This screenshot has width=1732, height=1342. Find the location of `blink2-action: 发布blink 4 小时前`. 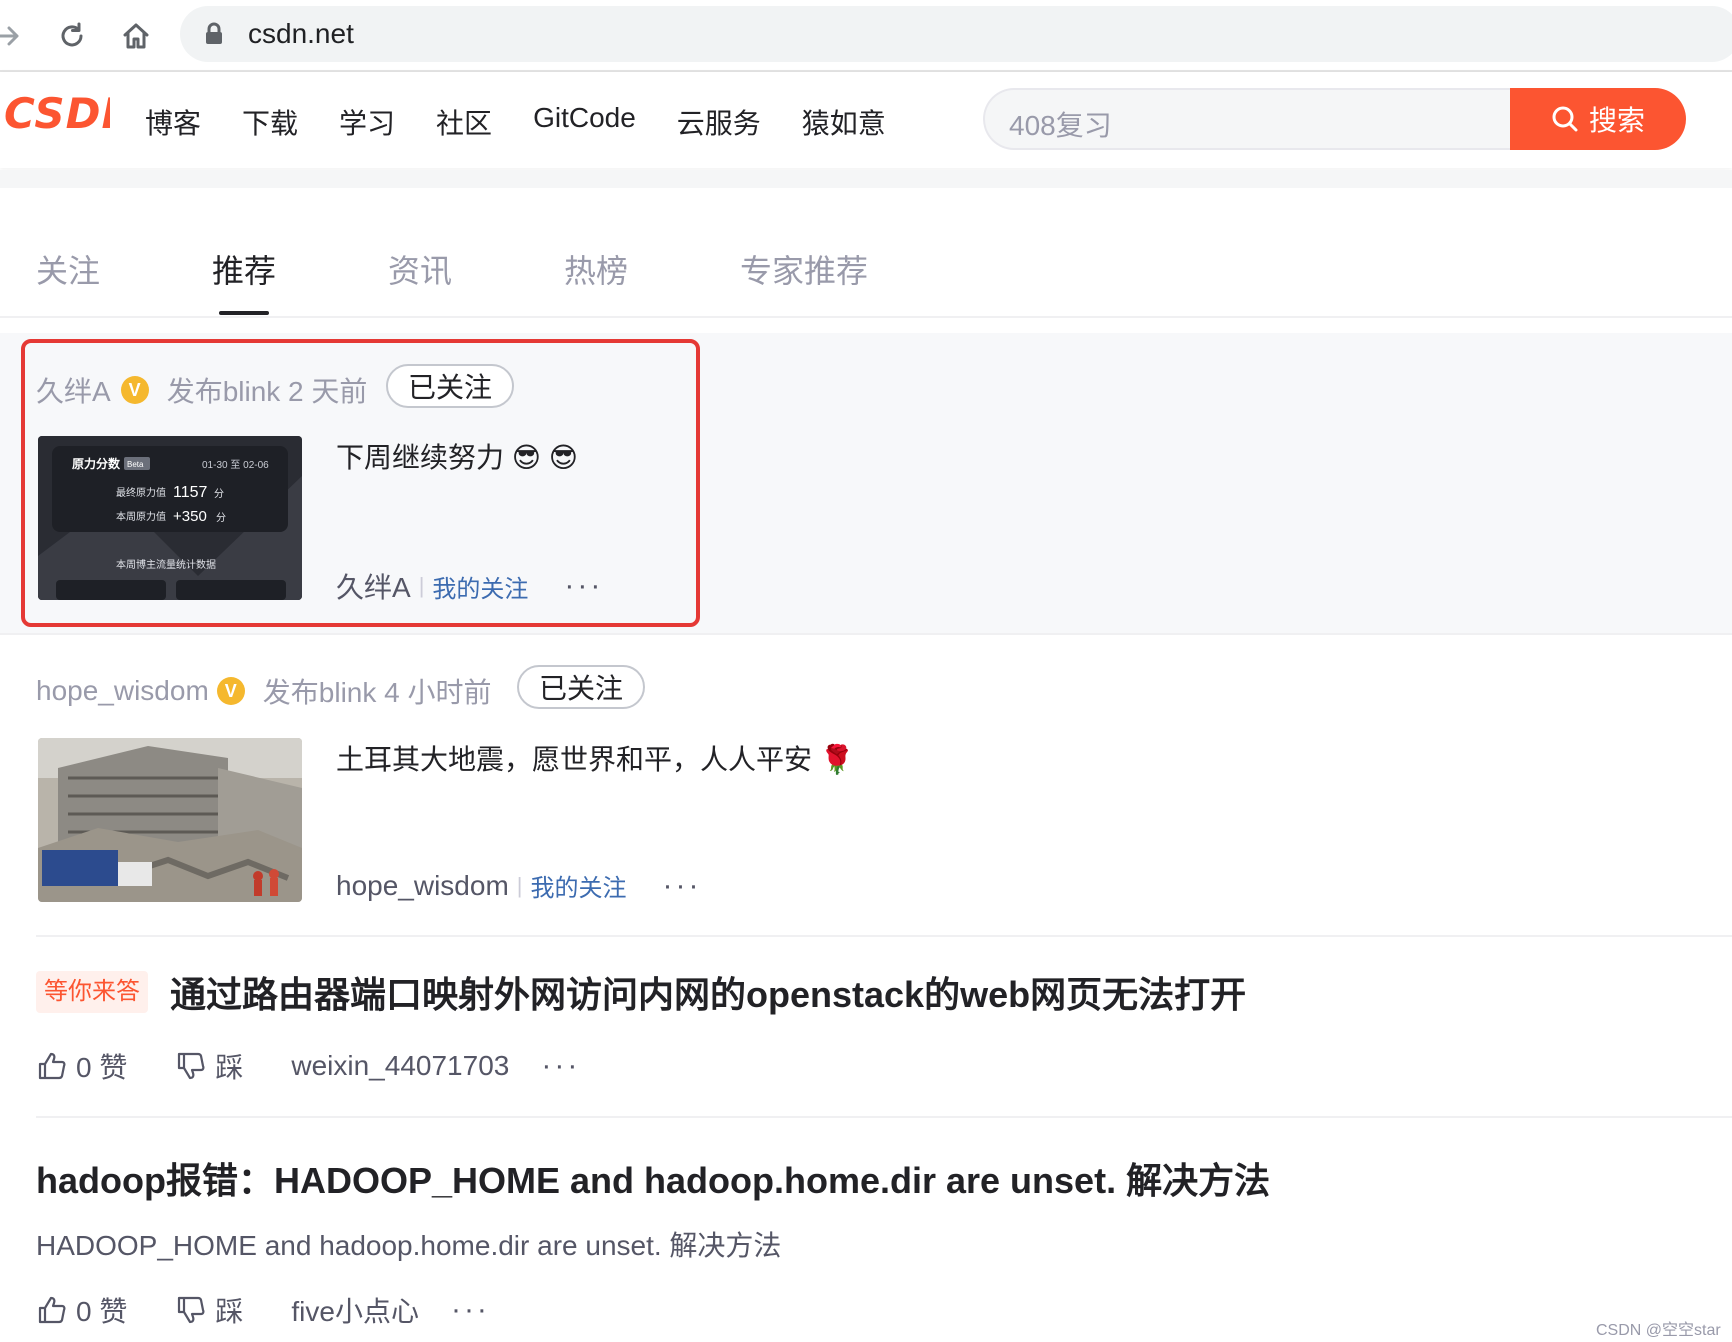

blink2-action: 发布blink 4 小时前 is located at coordinates (377, 692).